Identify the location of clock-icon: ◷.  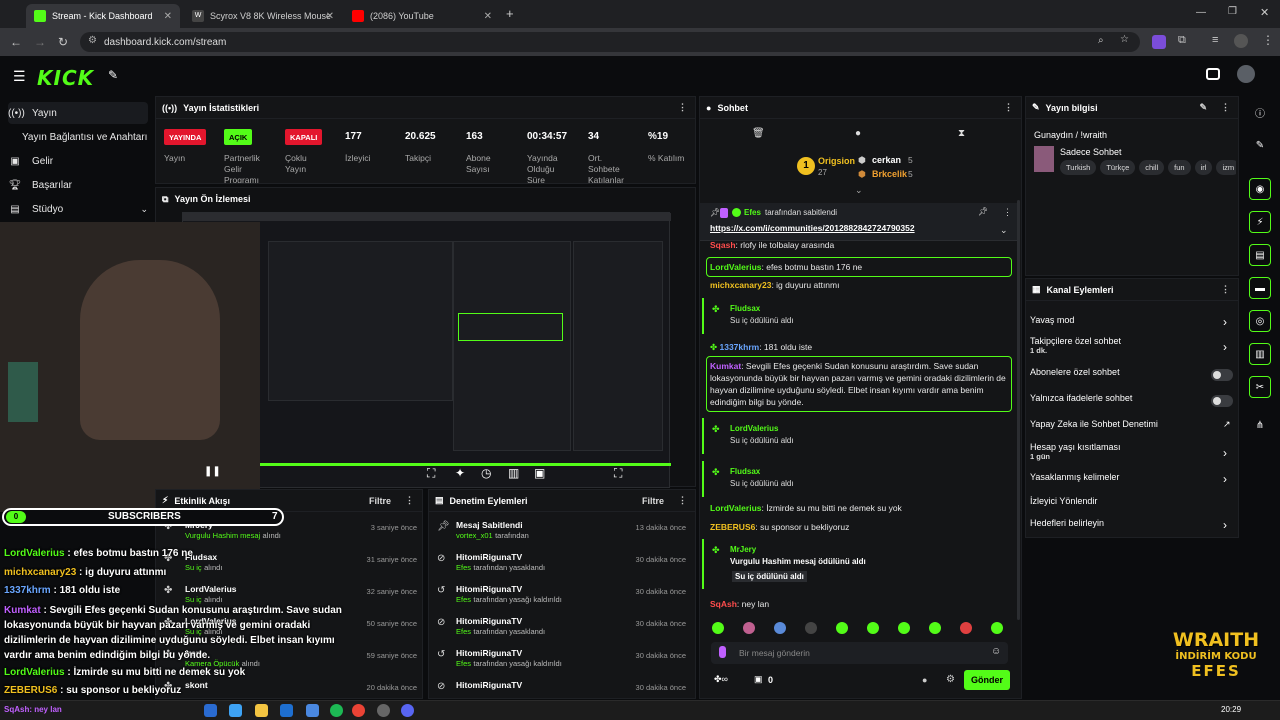
(486, 473).